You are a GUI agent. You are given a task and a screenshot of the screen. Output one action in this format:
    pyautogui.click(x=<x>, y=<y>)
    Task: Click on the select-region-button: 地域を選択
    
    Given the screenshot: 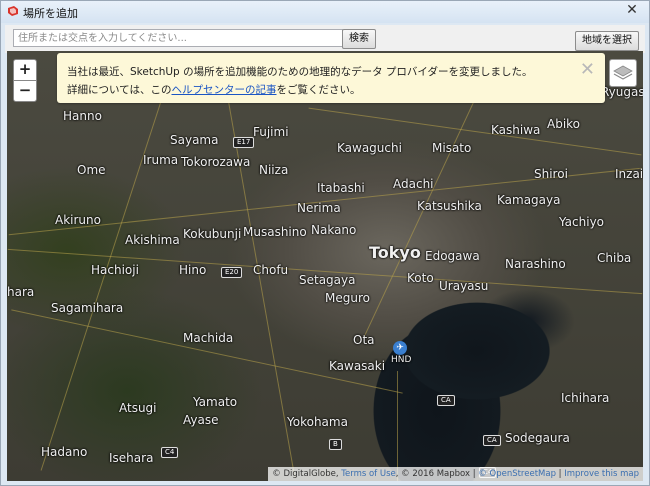 What is the action you would take?
    pyautogui.click(x=607, y=41)
    